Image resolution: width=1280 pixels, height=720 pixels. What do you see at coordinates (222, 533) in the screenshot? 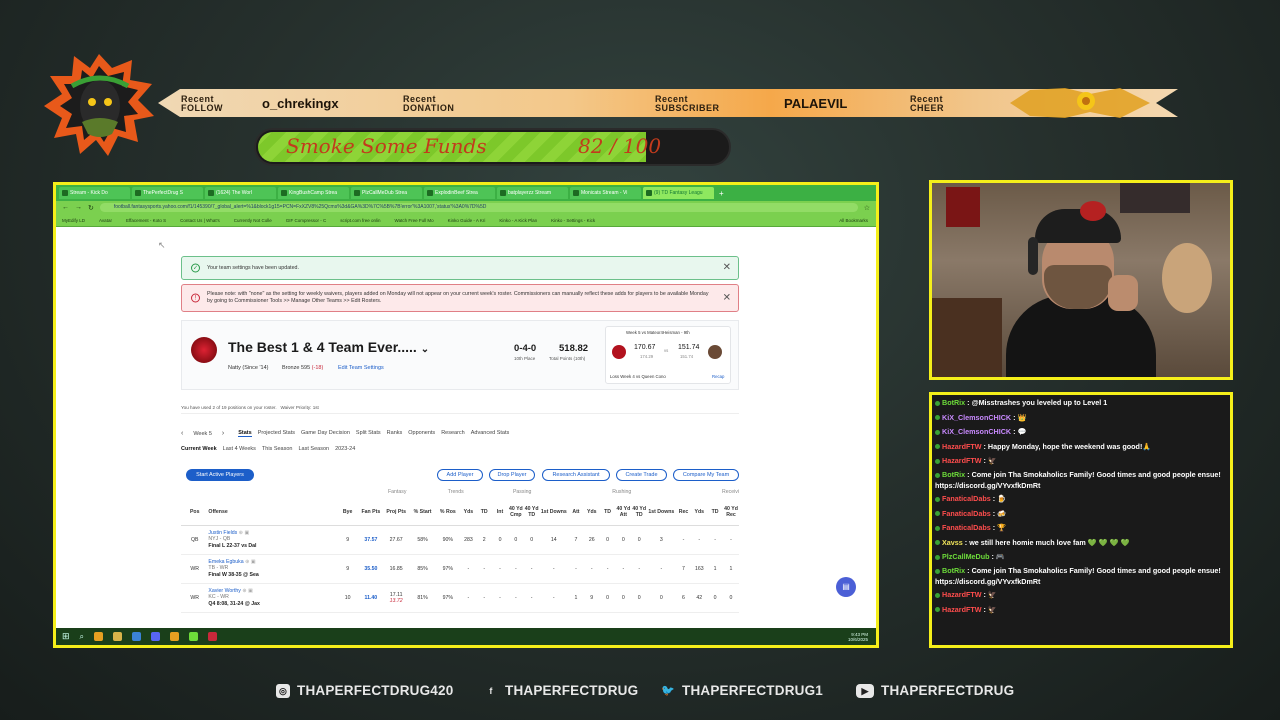
I see `player-name-link: Justin Fields` at bounding box center [222, 533].